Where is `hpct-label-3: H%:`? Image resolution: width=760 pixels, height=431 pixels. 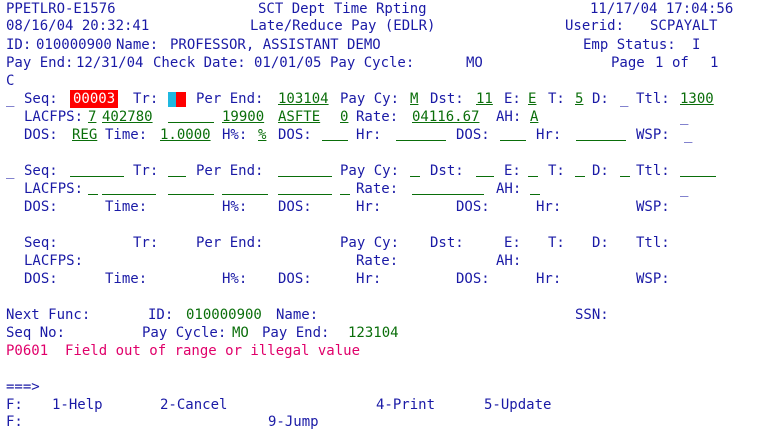 hpct-label-3: H%: is located at coordinates (235, 279).